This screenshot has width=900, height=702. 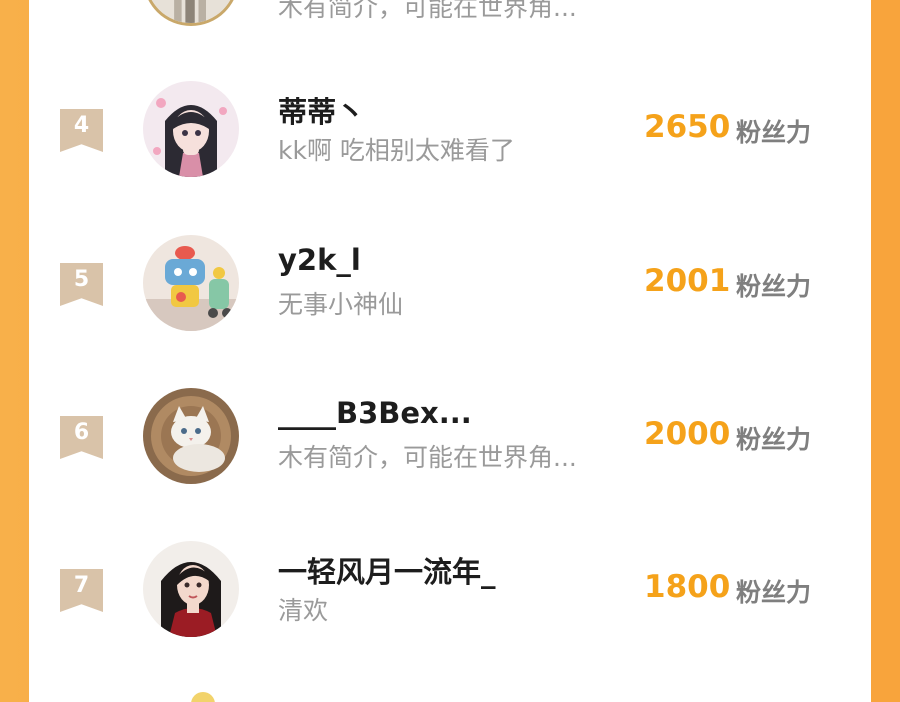 What do you see at coordinates (387, 570) in the screenshot?
I see `user-name: 一轻风月一流年_` at bounding box center [387, 570].